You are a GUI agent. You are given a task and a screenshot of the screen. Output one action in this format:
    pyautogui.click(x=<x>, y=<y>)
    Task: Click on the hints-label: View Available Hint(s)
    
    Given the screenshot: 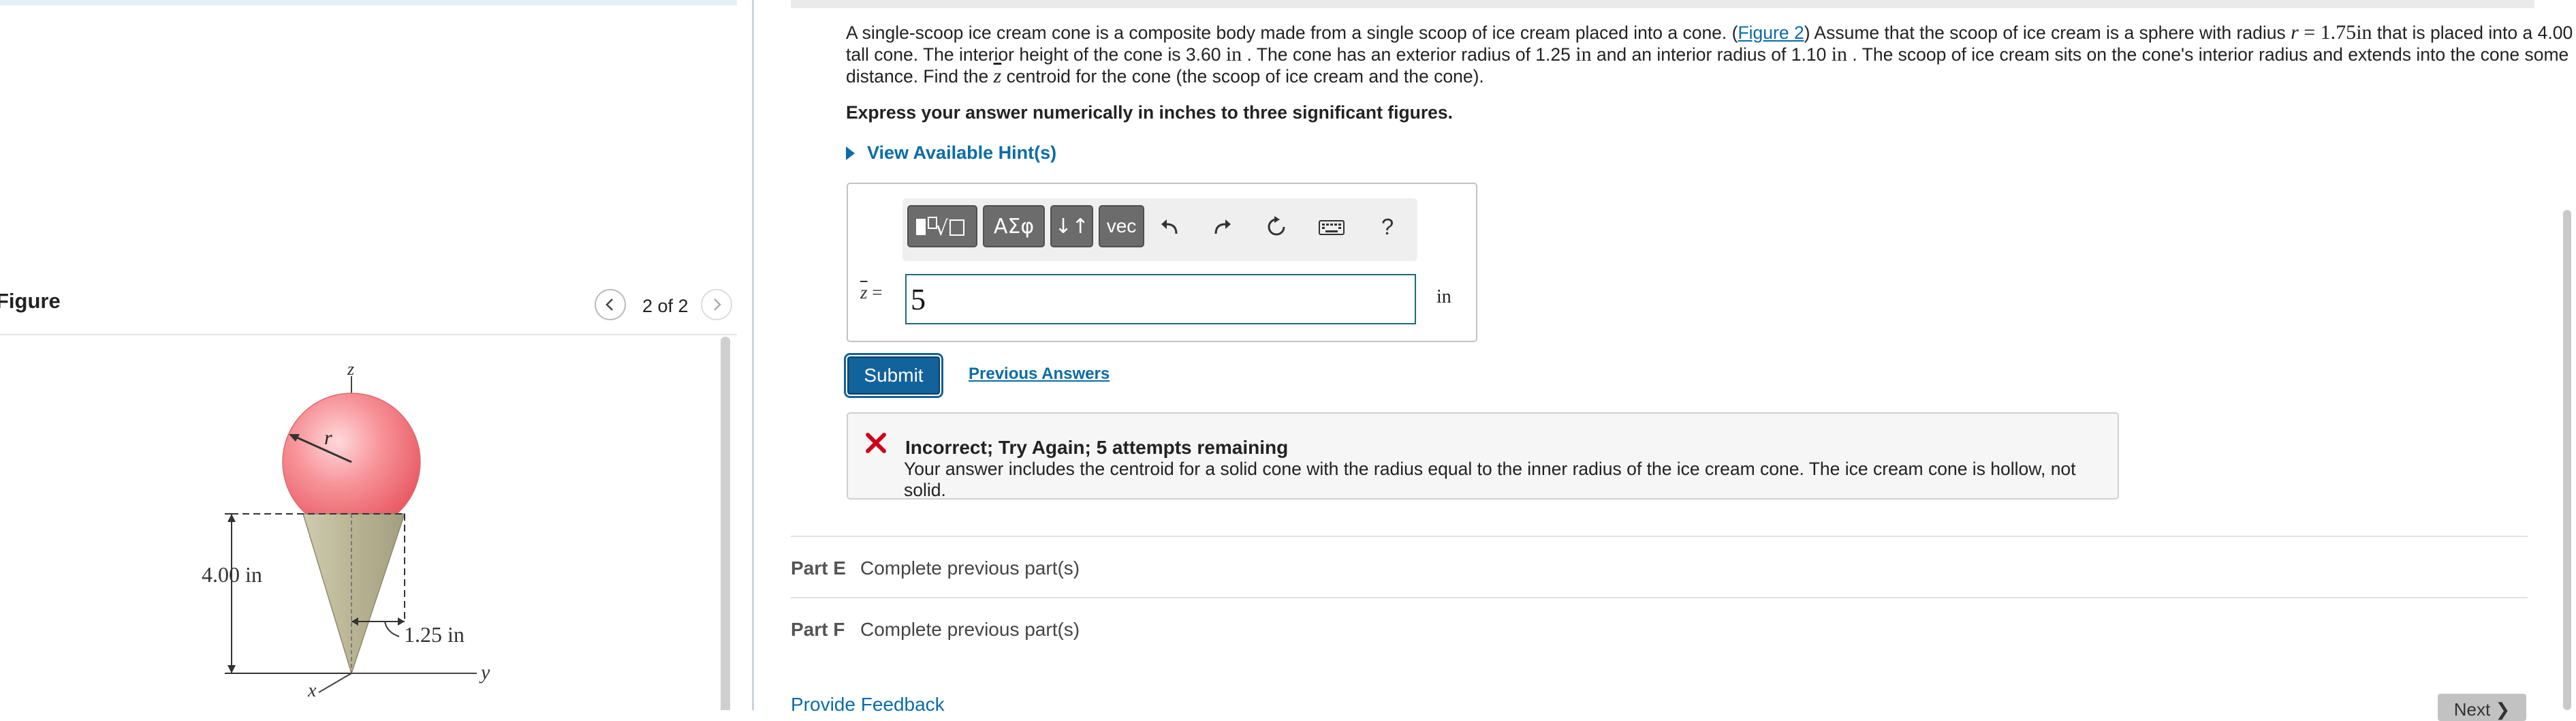 What is the action you would take?
    pyautogui.click(x=962, y=152)
    